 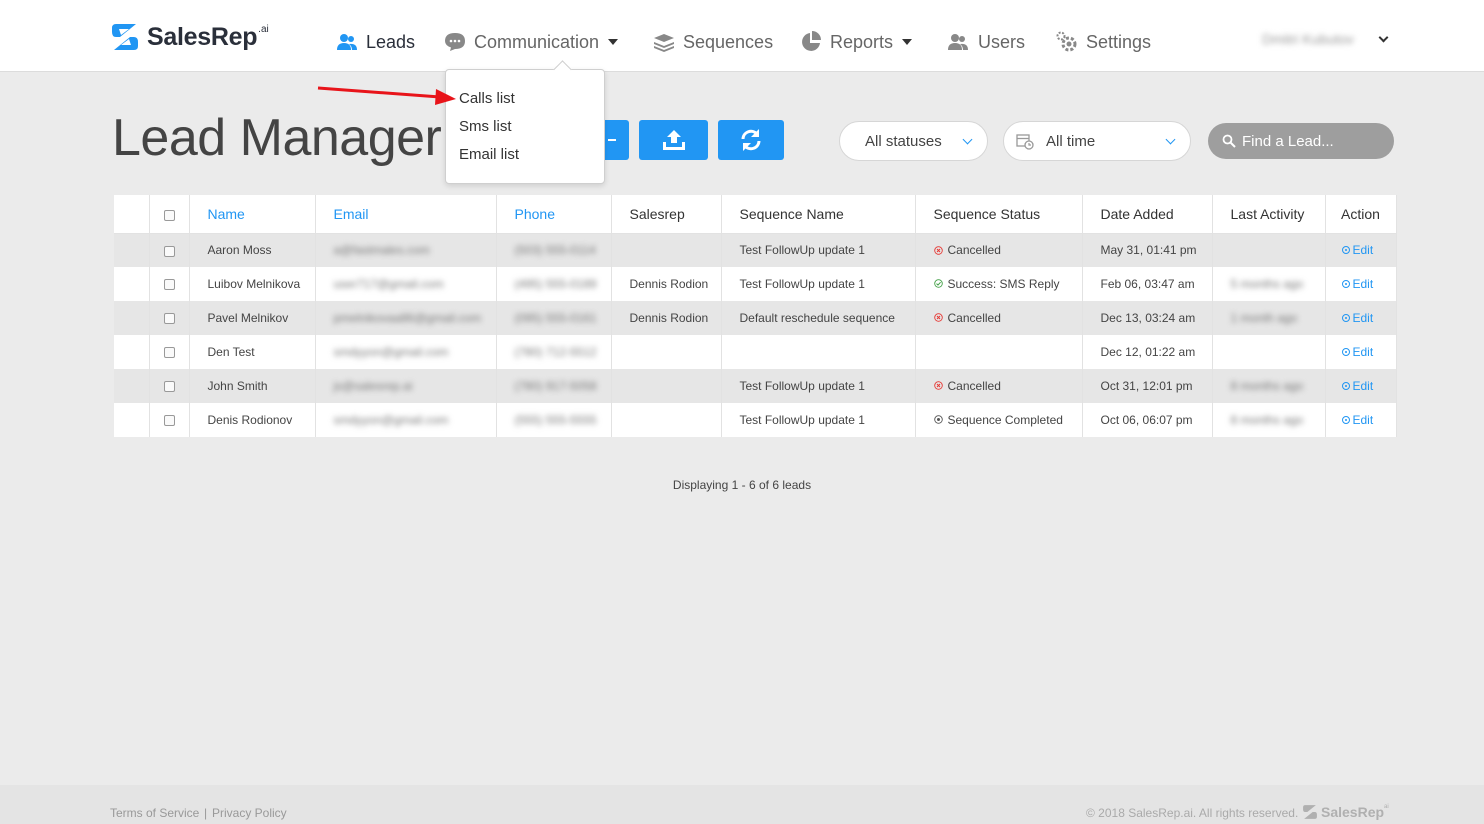 What do you see at coordinates (974, 317) in the screenshot?
I see `status-text: Cancelled` at bounding box center [974, 317].